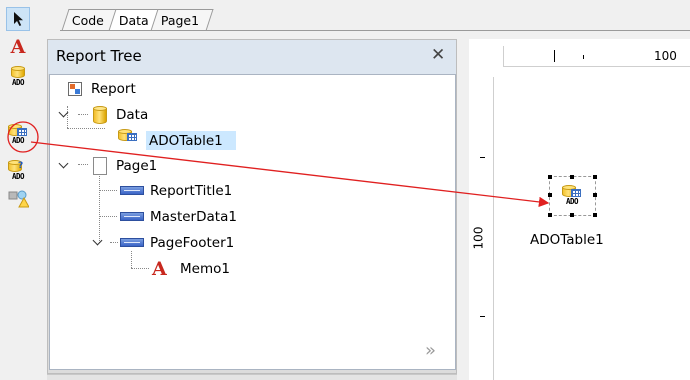 This screenshot has height=380, width=690. Describe the element at coordinates (128, 140) in the screenshot. I see `ado-table-icon` at that location.